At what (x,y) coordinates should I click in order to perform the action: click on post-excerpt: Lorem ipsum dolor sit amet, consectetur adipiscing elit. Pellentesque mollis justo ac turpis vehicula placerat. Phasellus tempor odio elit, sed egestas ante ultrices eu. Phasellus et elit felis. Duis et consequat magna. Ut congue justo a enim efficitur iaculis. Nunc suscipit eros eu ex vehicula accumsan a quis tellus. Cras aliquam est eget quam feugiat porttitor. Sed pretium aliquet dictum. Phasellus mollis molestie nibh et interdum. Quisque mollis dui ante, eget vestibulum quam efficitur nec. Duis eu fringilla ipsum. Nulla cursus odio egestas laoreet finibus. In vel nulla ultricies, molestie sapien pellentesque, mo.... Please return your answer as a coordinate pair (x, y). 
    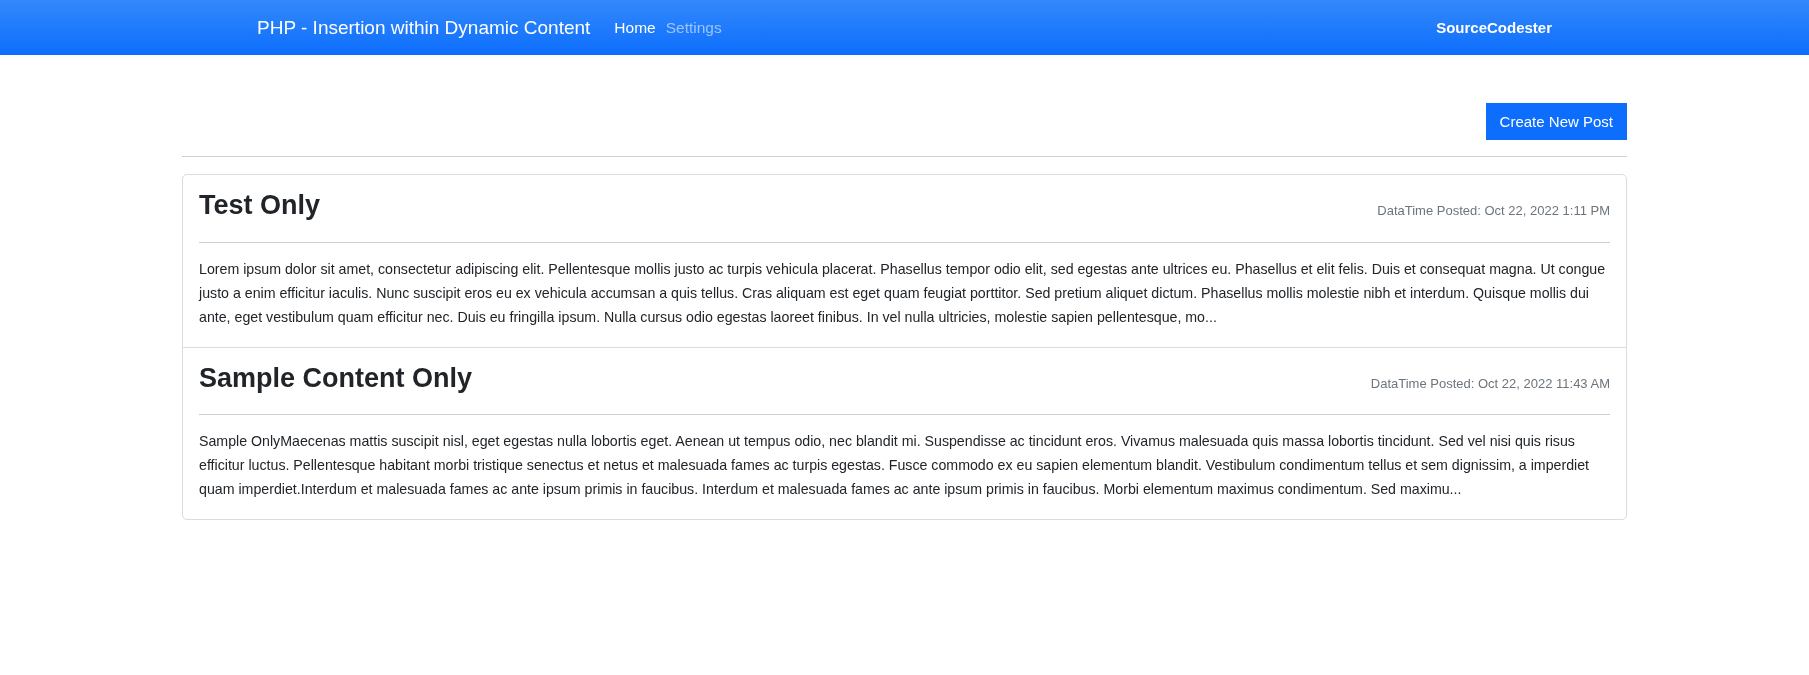
    Looking at the image, I should click on (903, 293).